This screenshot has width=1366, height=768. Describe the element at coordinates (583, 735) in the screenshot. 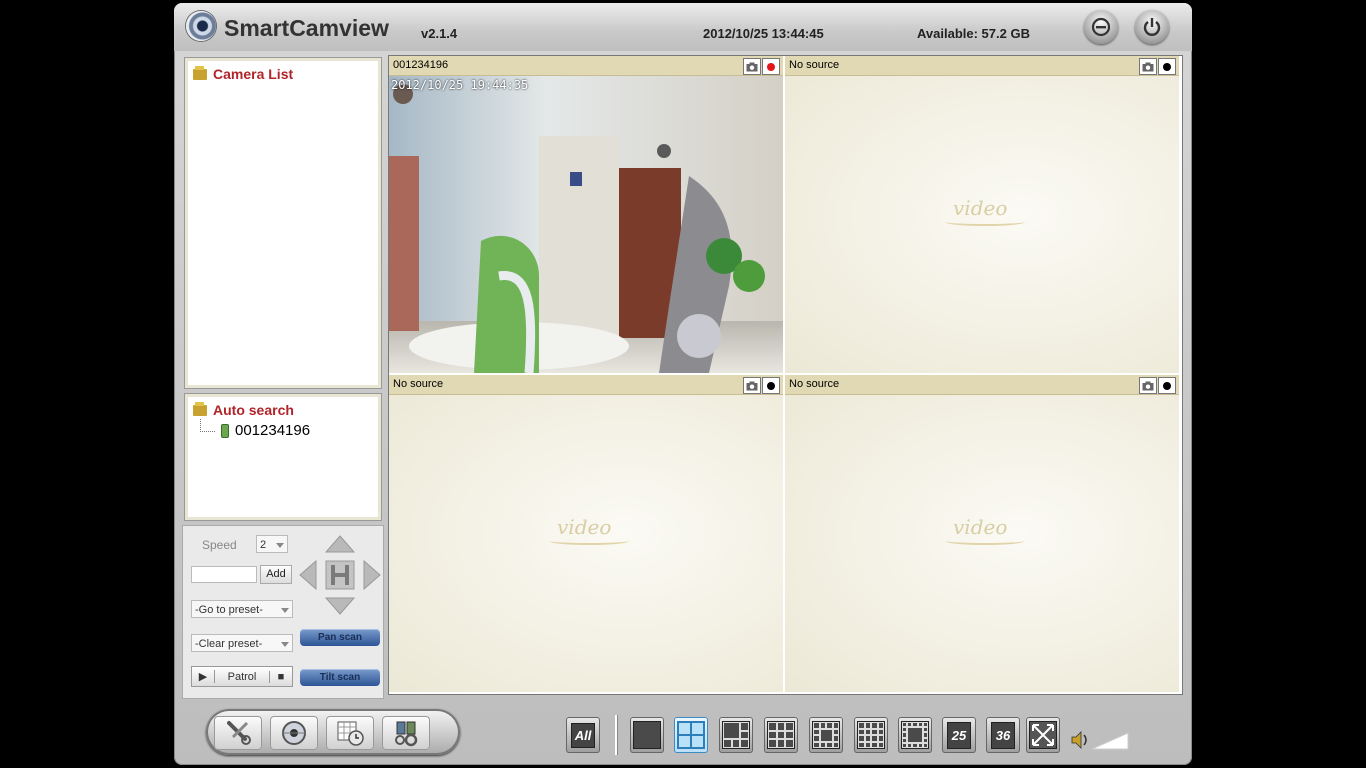

I see `layout-all-button: All` at that location.